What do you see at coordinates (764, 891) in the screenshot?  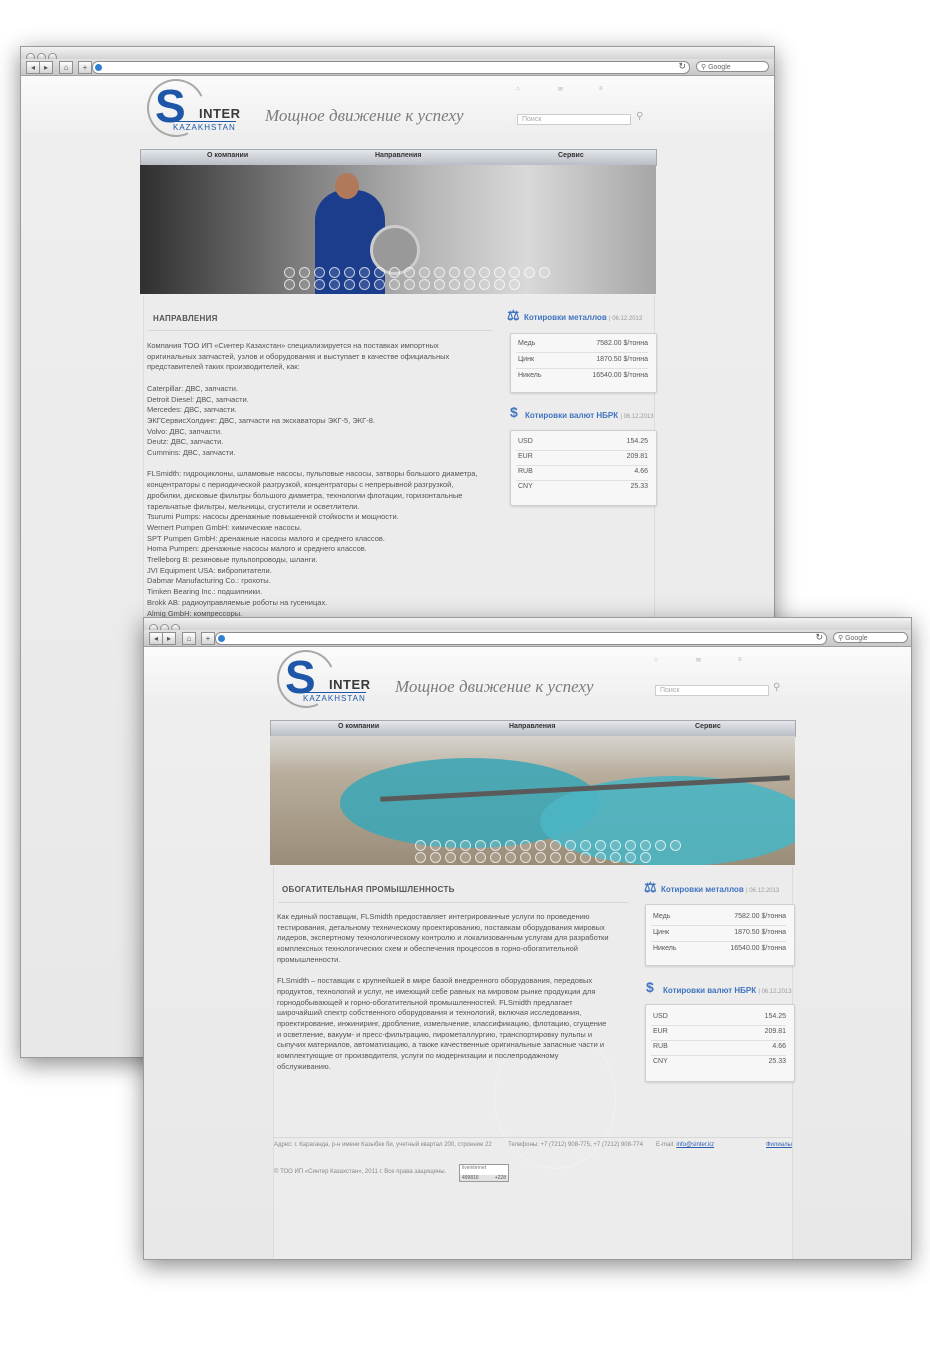 I see `metals-date: 06.12.2013` at bounding box center [764, 891].